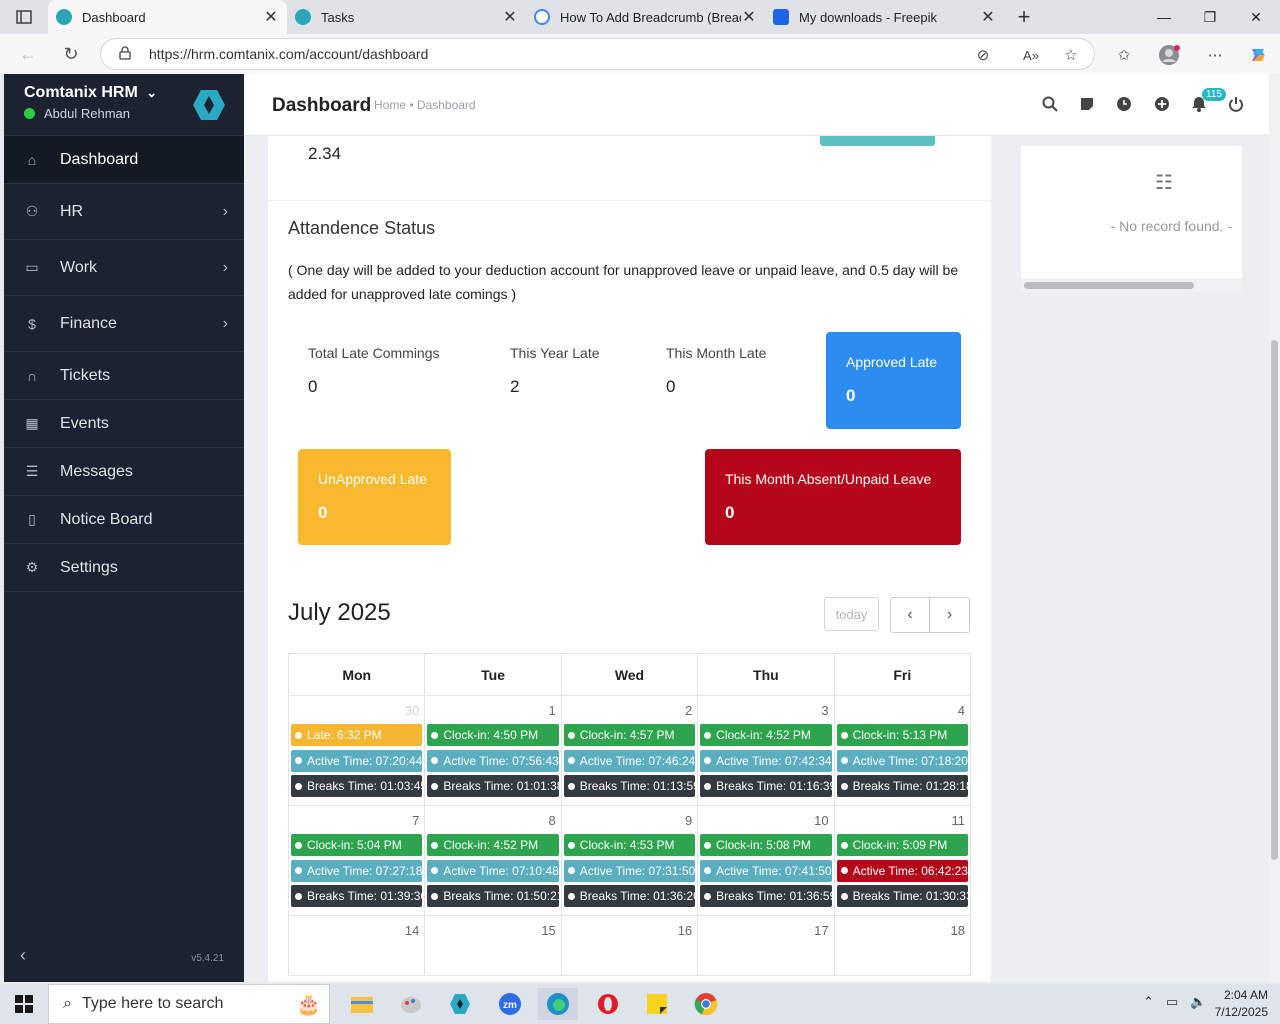 This screenshot has height=1024, width=1280. Describe the element at coordinates (766, 845) in the screenshot. I see `calendar-event: Clock-in: 5:08 PM` at that location.